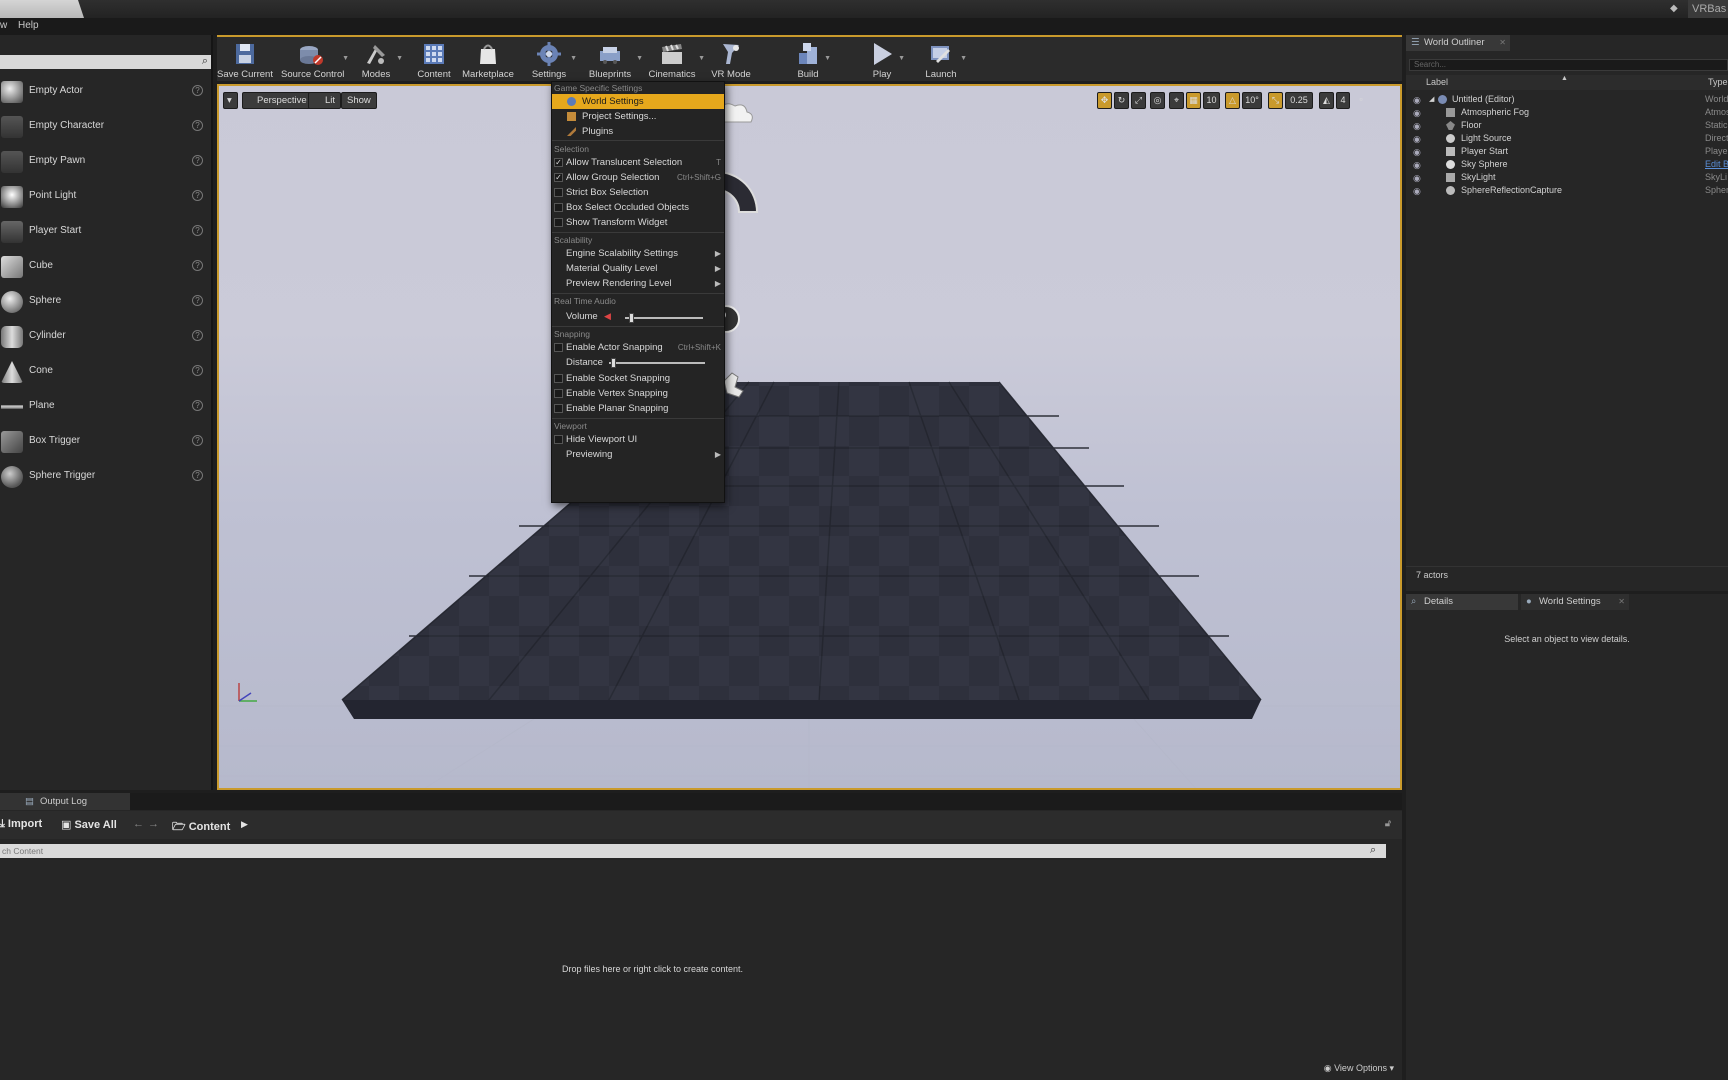 The width and height of the screenshot is (1728, 1080). I want to click on menu-item-previewing: Previewing ▶, so click(638, 454).